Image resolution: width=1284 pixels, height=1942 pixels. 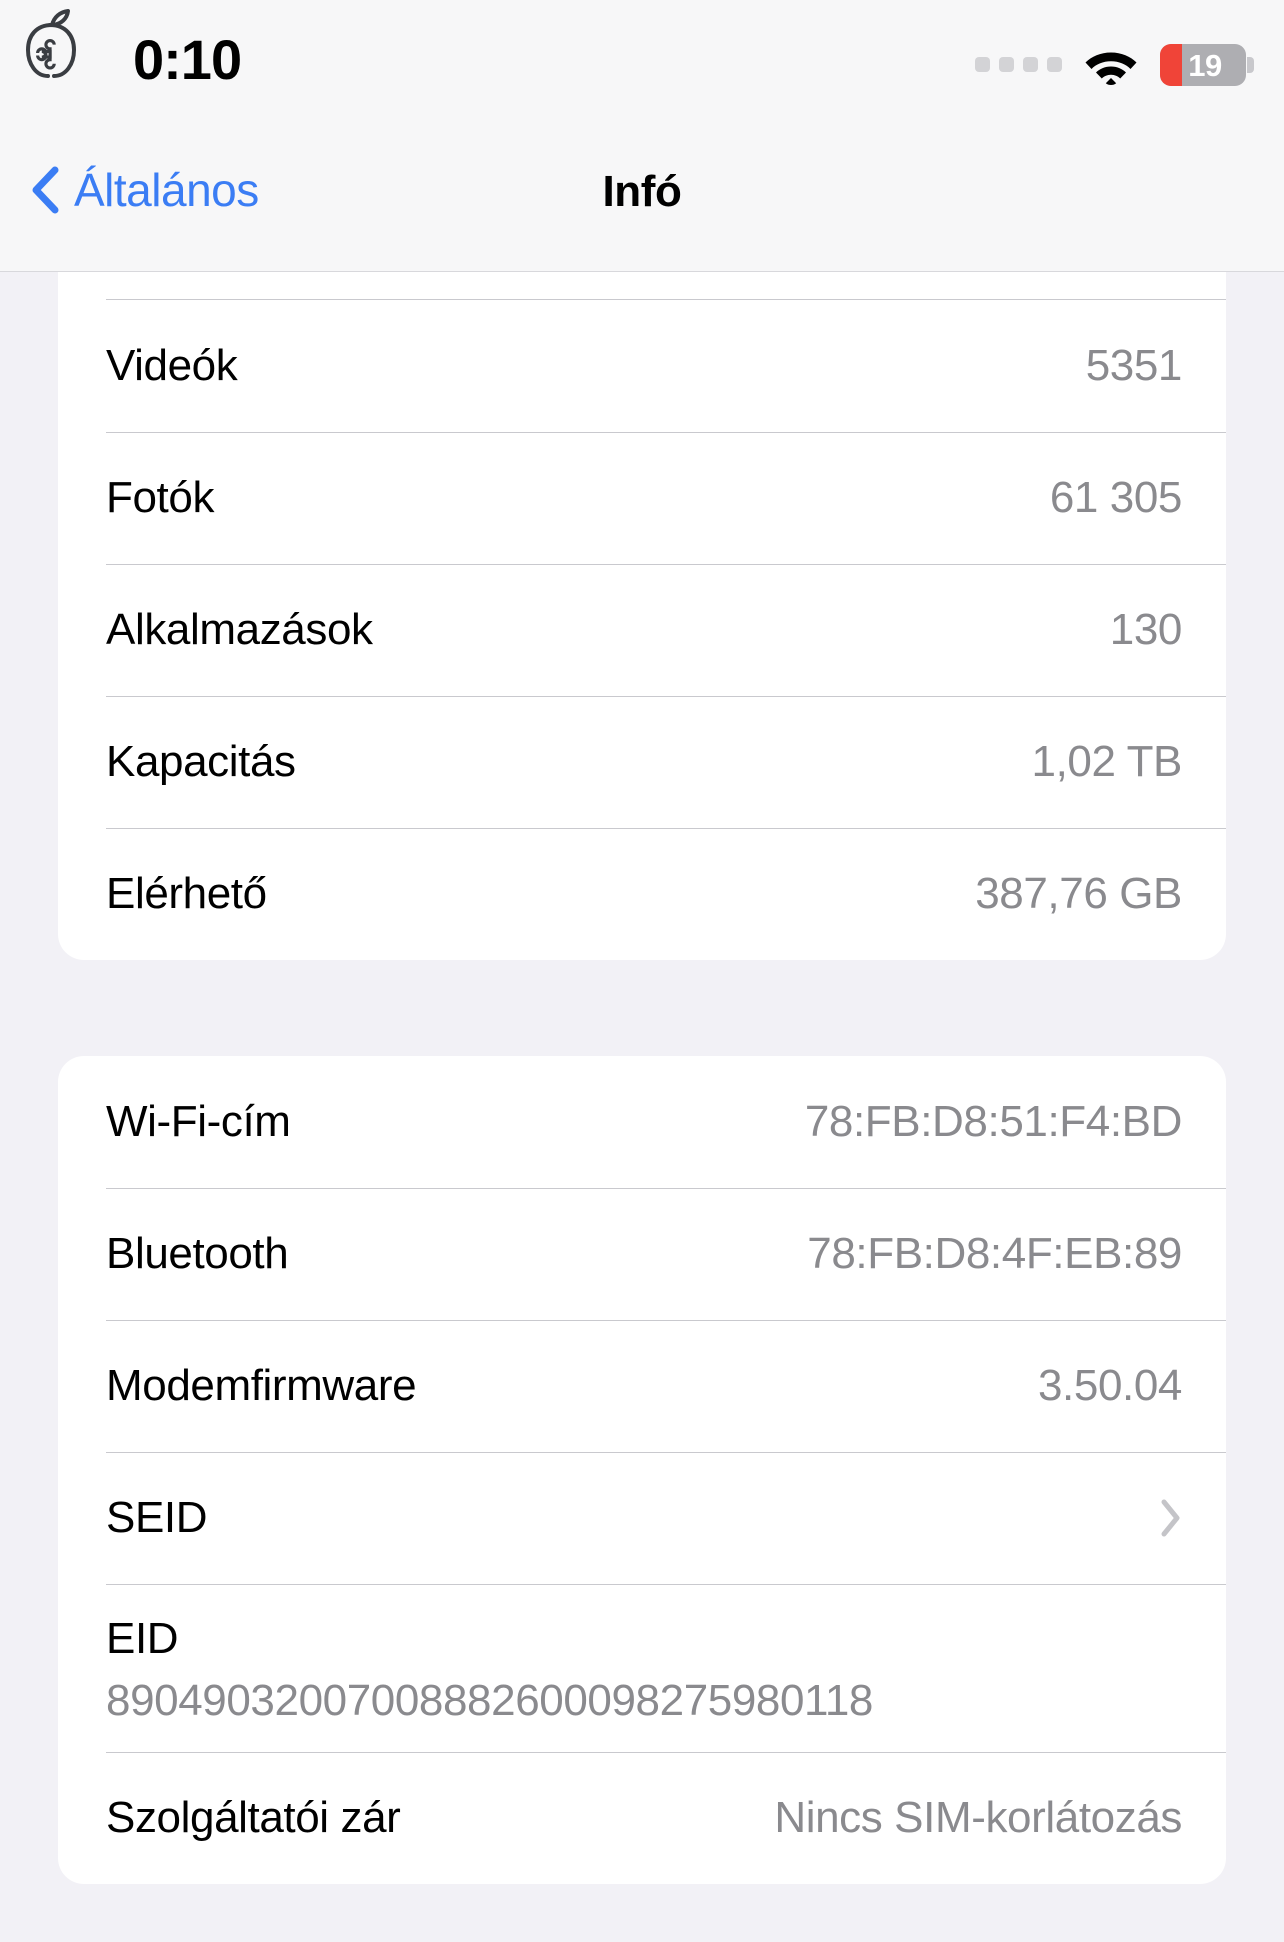 I want to click on table-row: Wi-Fi-cím 78:FB:D8:51:F4:BD, so click(x=642, y=1122).